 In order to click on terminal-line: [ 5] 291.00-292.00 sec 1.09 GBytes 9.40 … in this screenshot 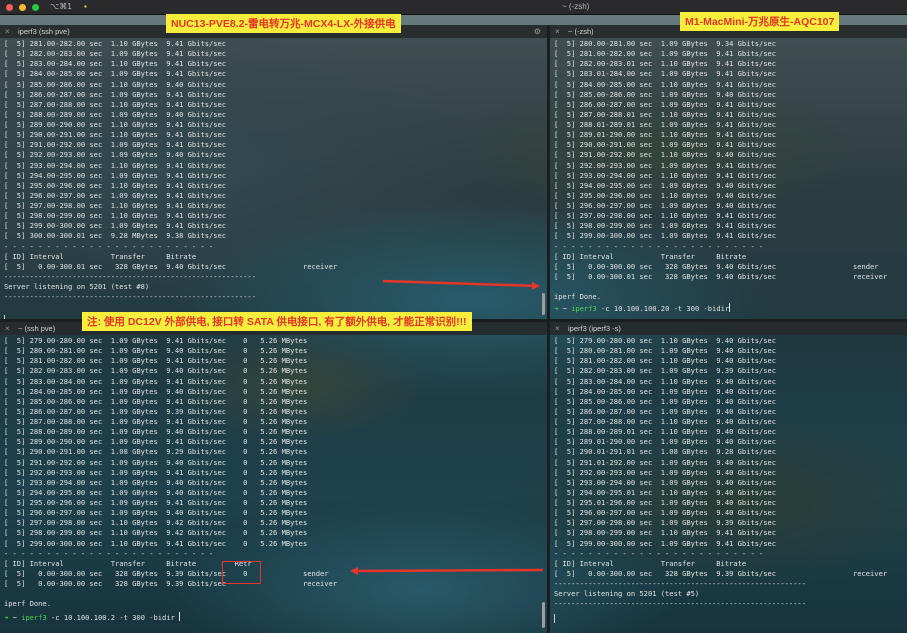, I will do `click(156, 462)`.